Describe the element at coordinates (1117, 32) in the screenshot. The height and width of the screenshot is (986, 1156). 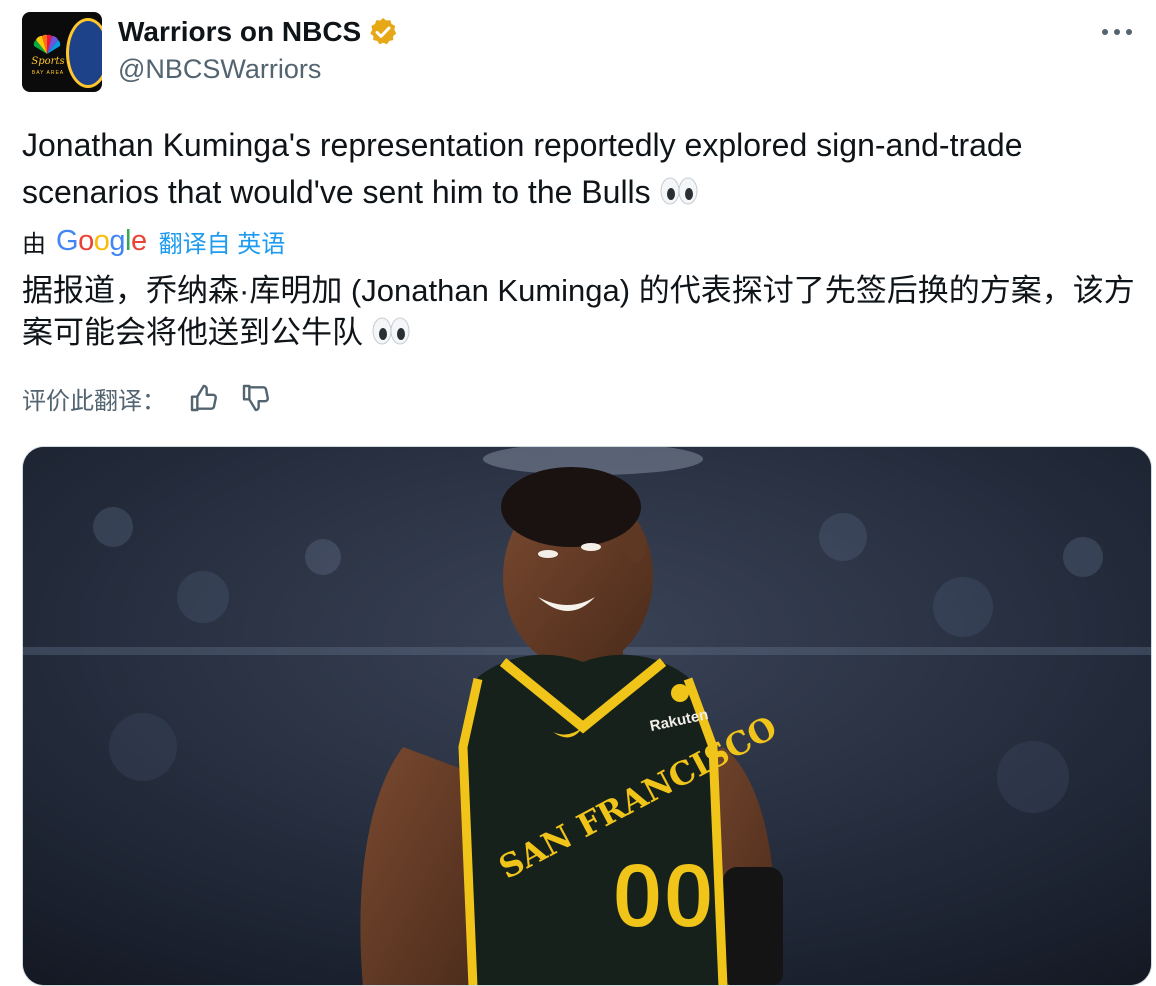
I see `more-options-icon` at that location.